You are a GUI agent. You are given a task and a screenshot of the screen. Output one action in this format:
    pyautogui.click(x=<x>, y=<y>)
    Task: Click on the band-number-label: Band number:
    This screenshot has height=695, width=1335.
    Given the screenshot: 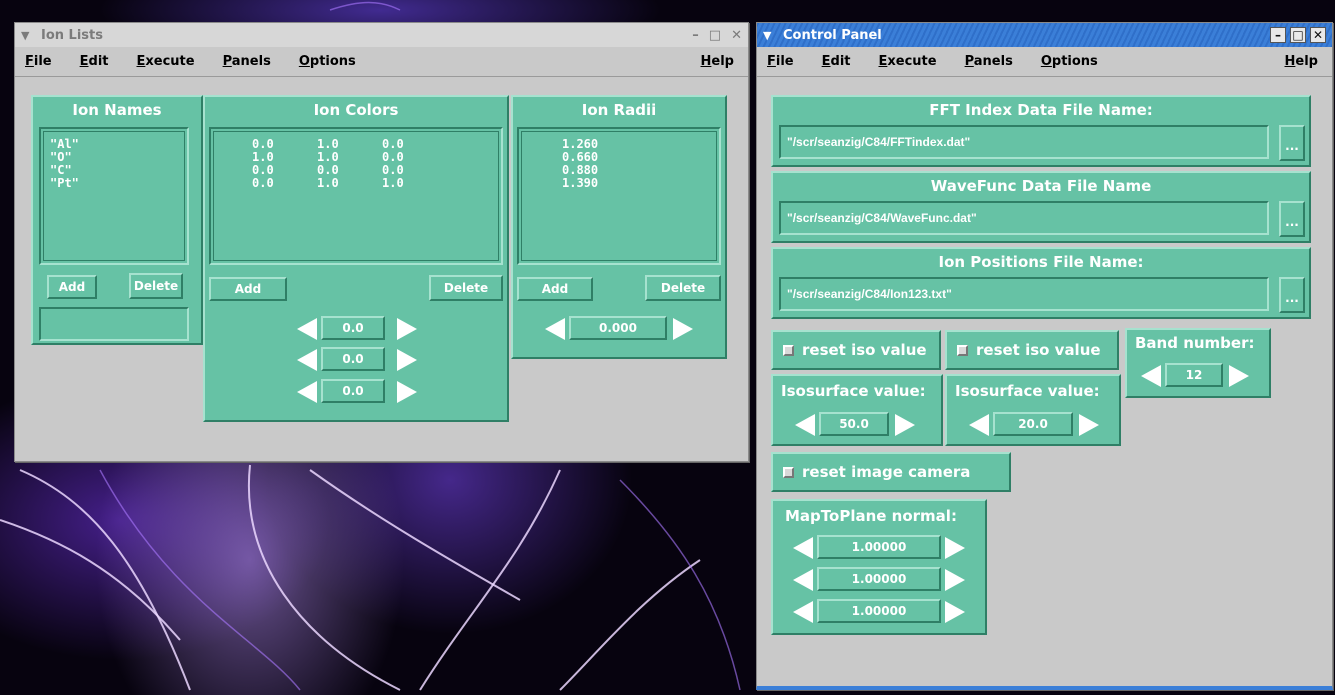 What is the action you would take?
    pyautogui.click(x=1195, y=343)
    